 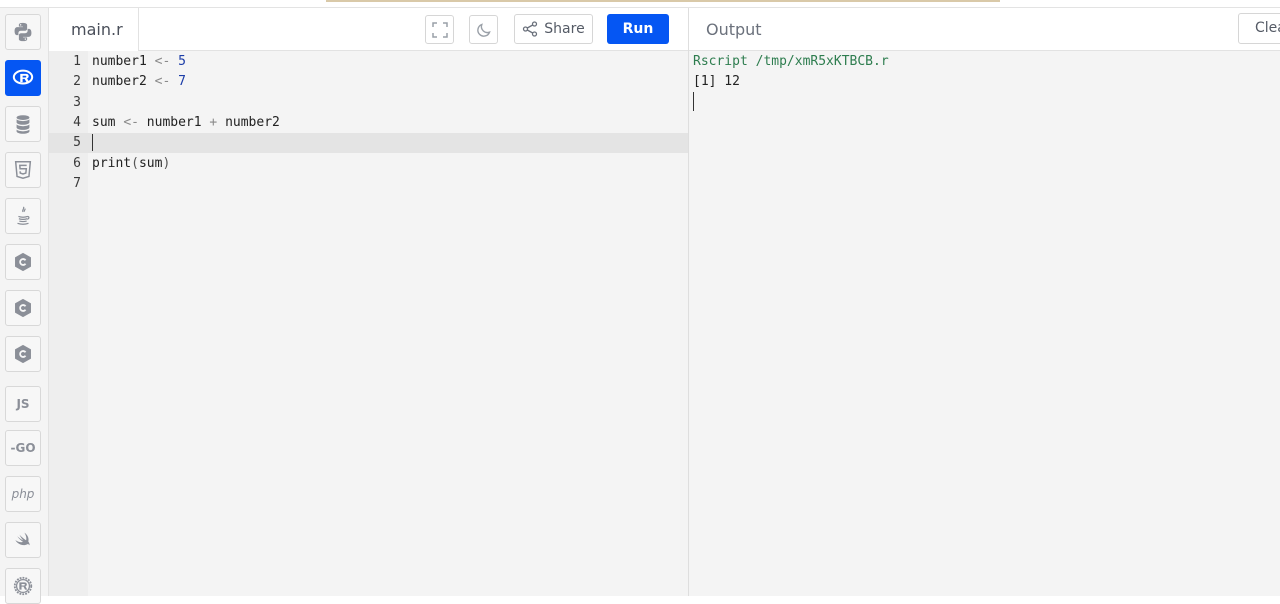 I want to click on language-button-java, so click(x=23, y=216).